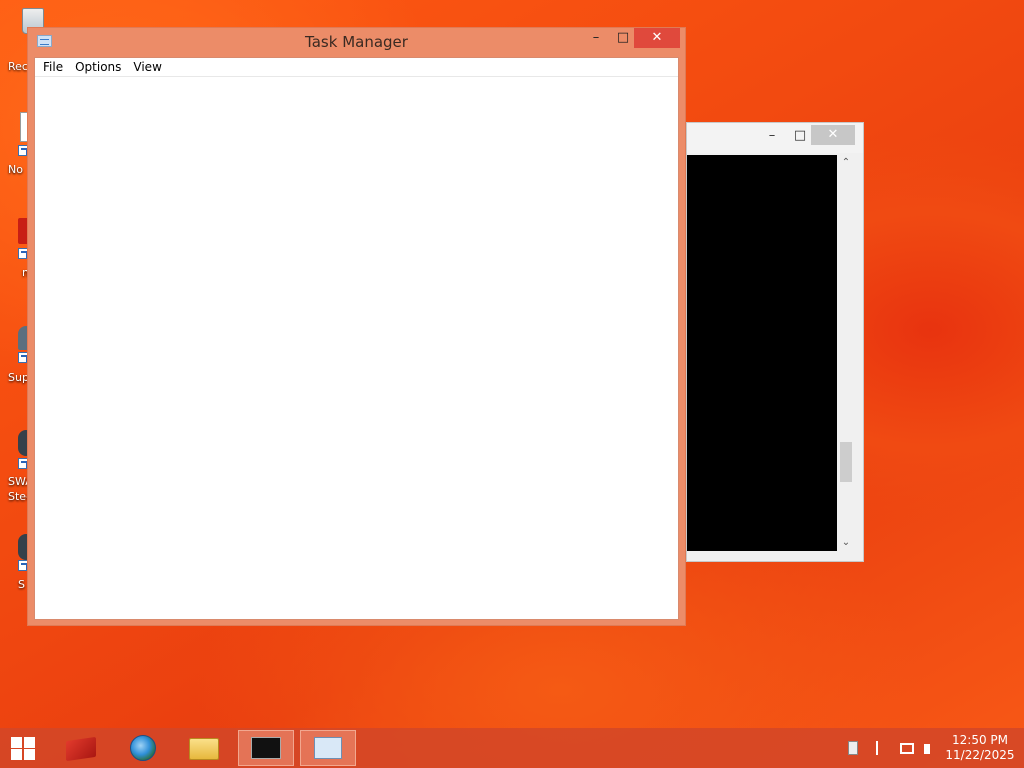 This screenshot has width=1024, height=768. I want to click on console-maximize-button: □, so click(800, 136).